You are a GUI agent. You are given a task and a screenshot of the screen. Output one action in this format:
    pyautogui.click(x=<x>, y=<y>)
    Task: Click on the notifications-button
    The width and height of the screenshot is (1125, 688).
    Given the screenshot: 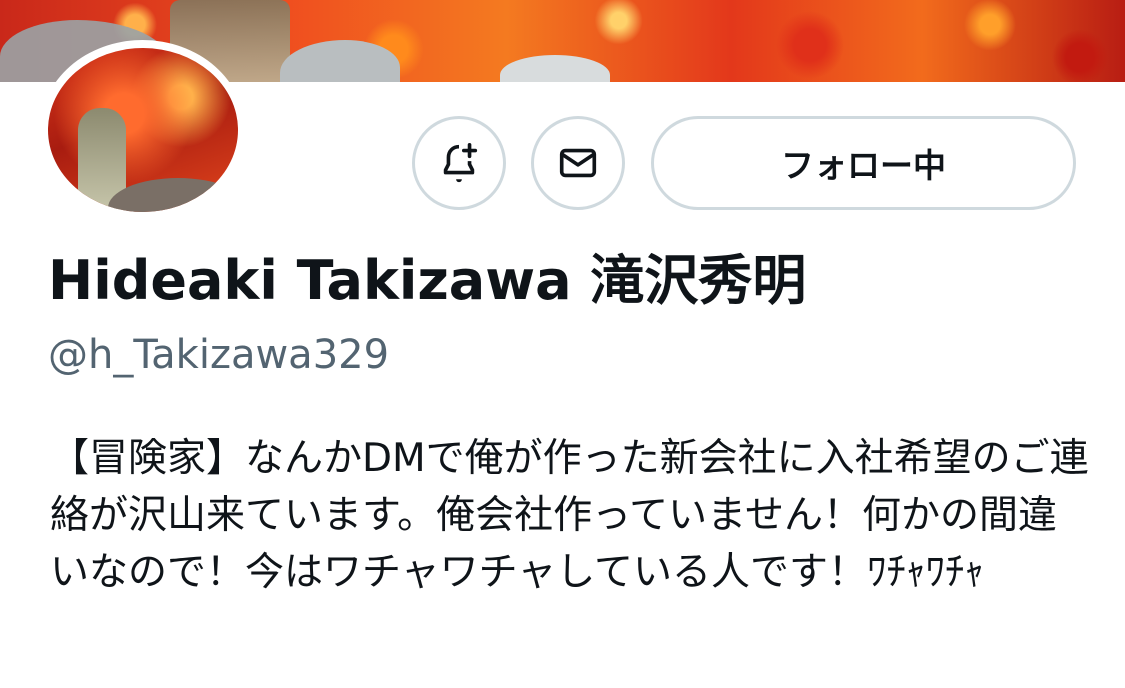 What is the action you would take?
    pyautogui.click(x=459, y=163)
    